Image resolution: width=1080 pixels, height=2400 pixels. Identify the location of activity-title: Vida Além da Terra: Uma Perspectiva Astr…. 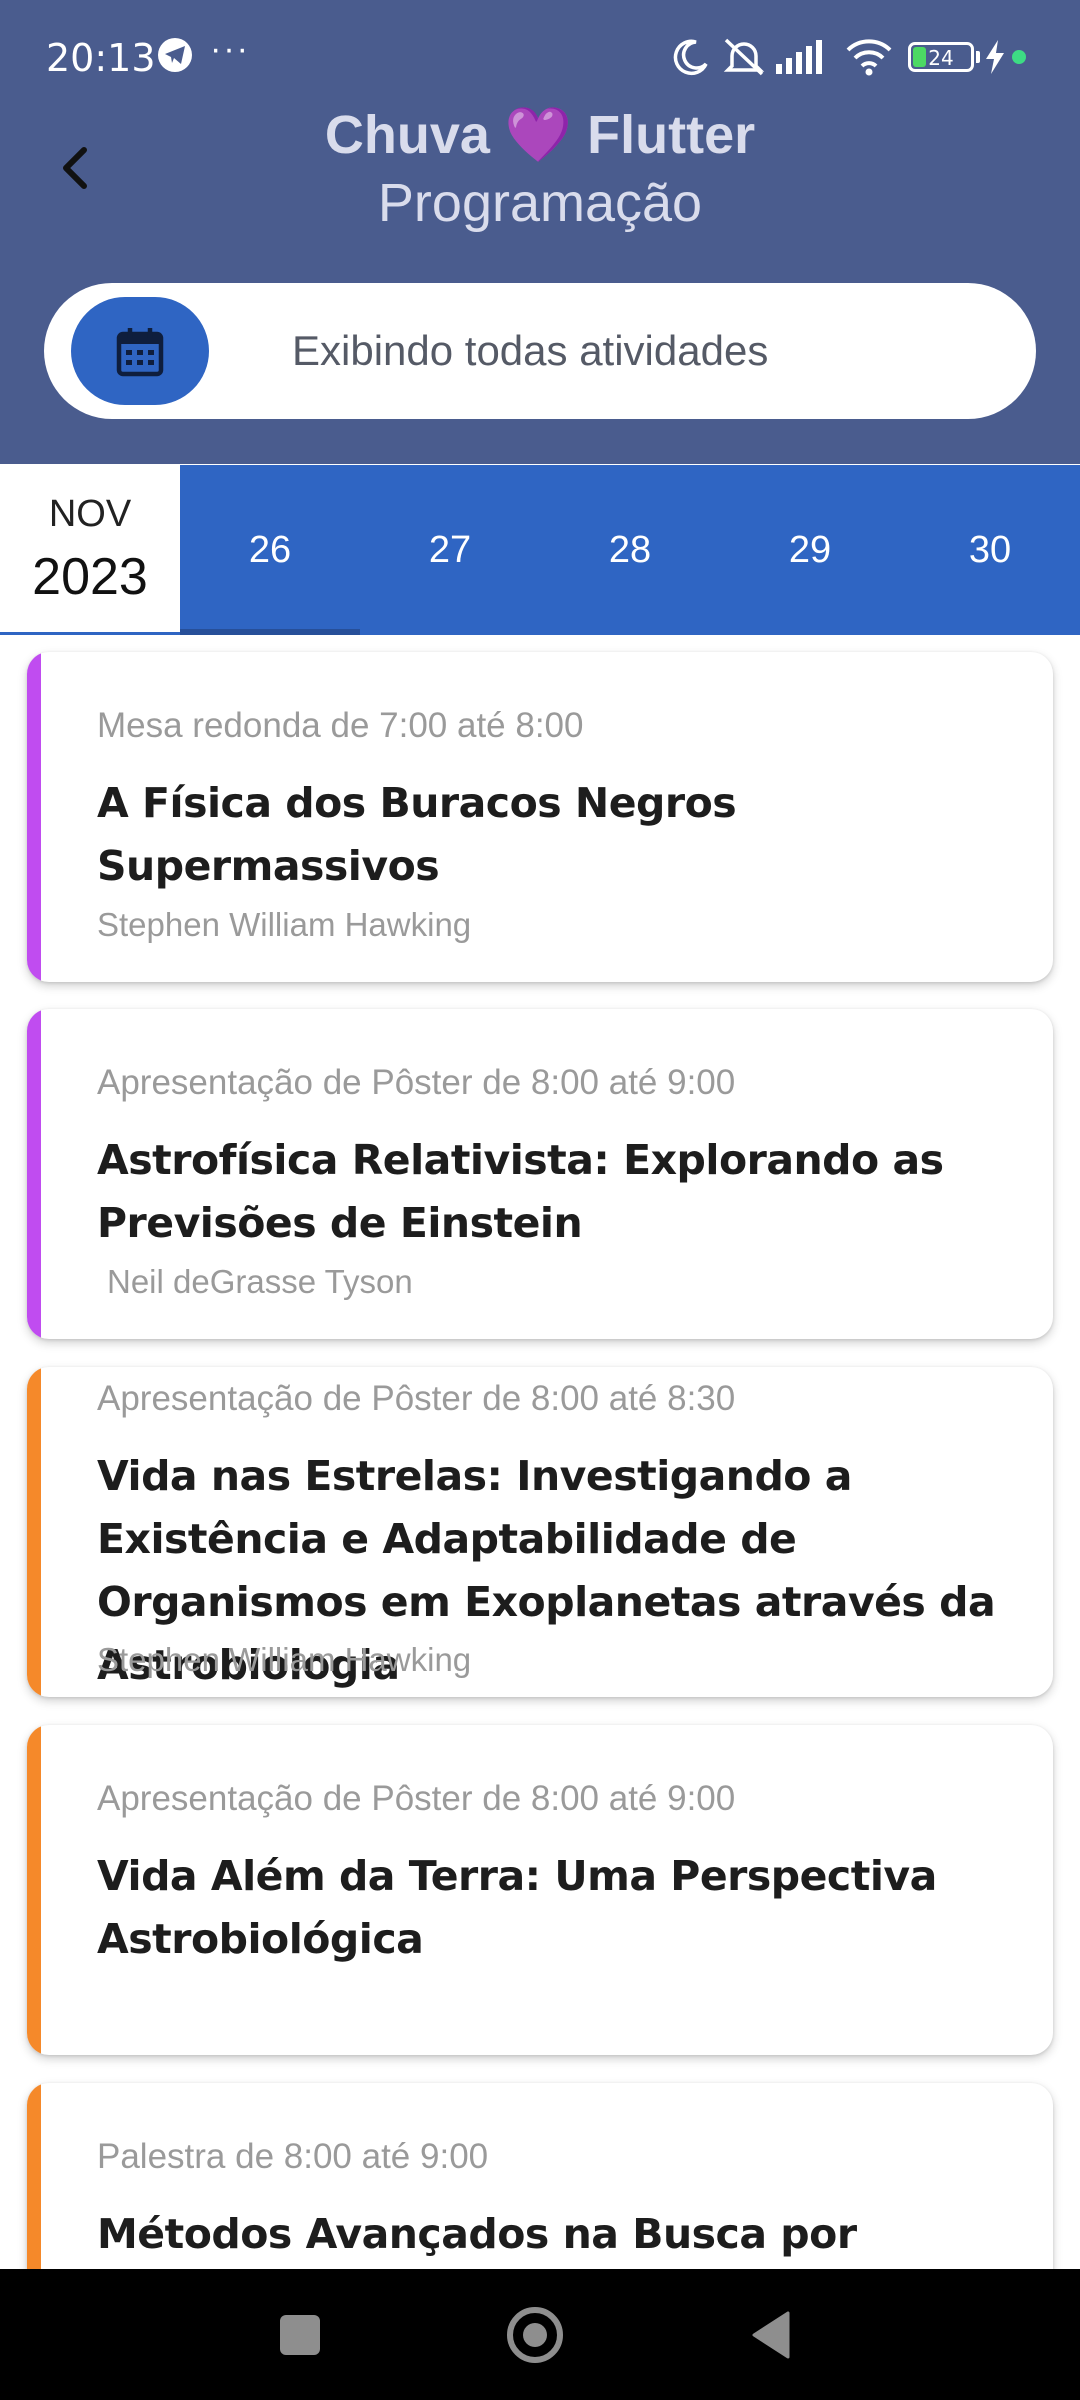
(517, 1907).